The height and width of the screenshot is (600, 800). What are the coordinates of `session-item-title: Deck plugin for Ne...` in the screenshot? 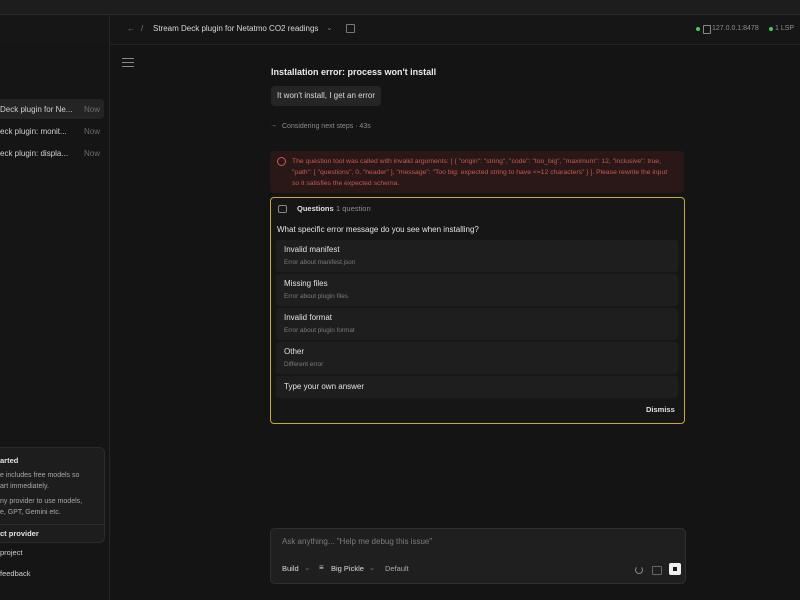 It's located at (36, 109).